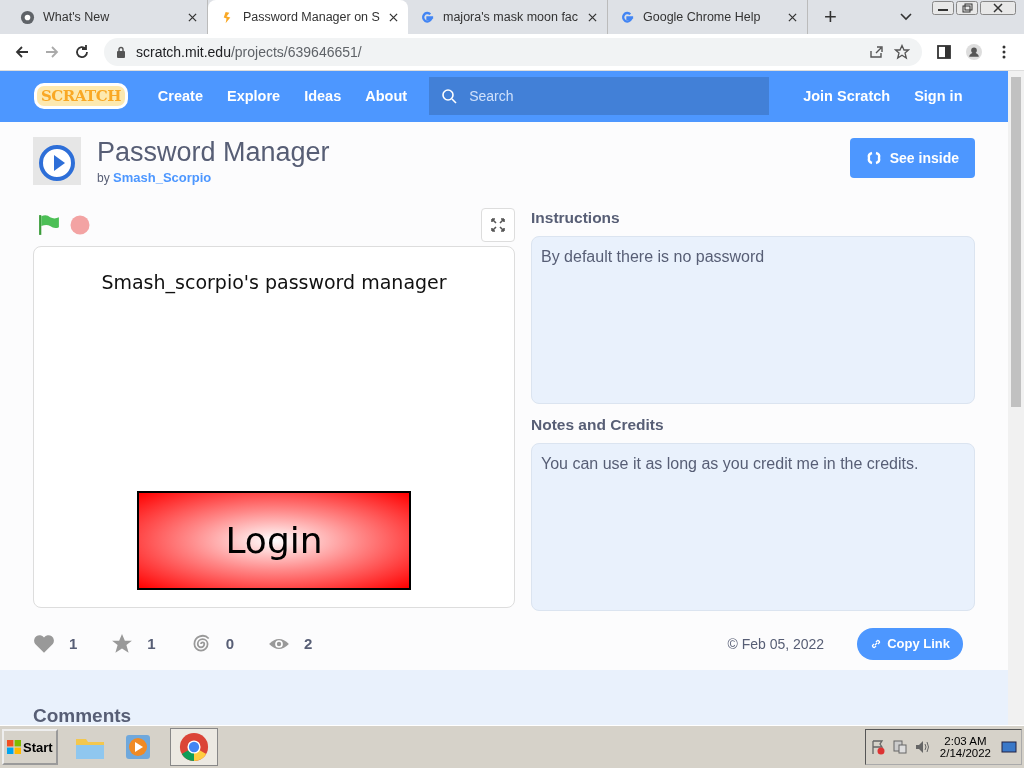  What do you see at coordinates (213, 152) in the screenshot?
I see `project-title: Password Manager` at bounding box center [213, 152].